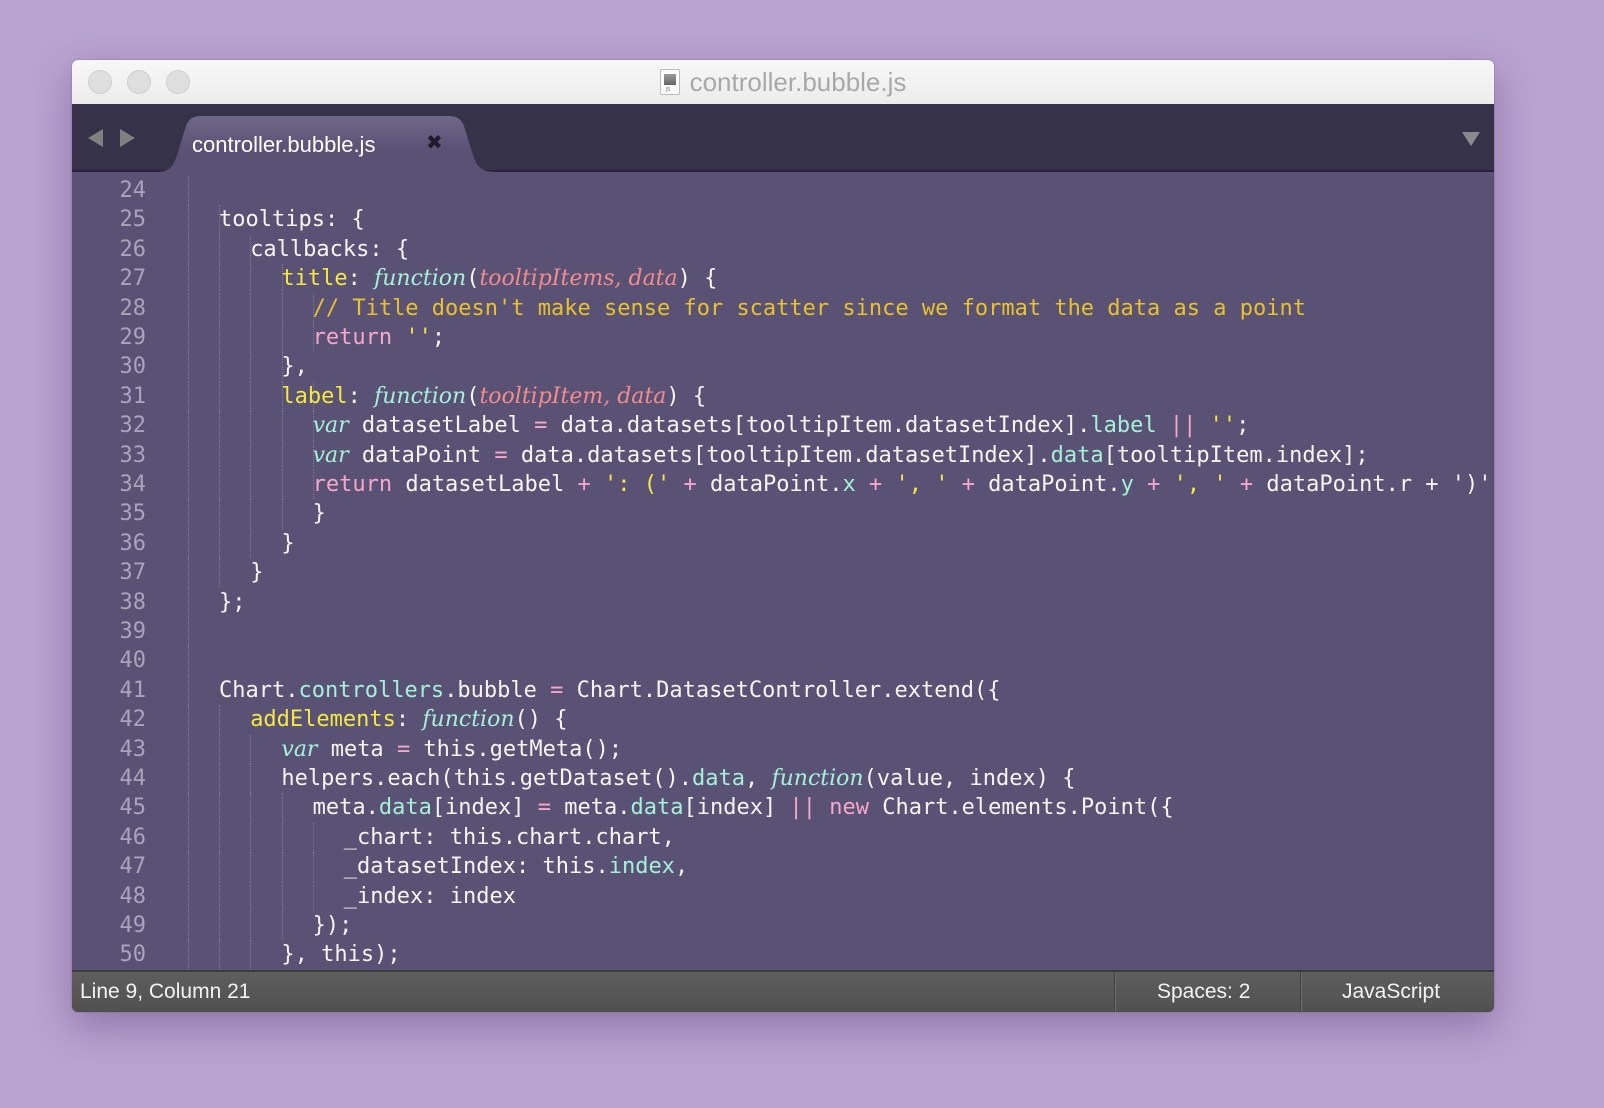  I want to click on token-pr: index, so click(641, 867).